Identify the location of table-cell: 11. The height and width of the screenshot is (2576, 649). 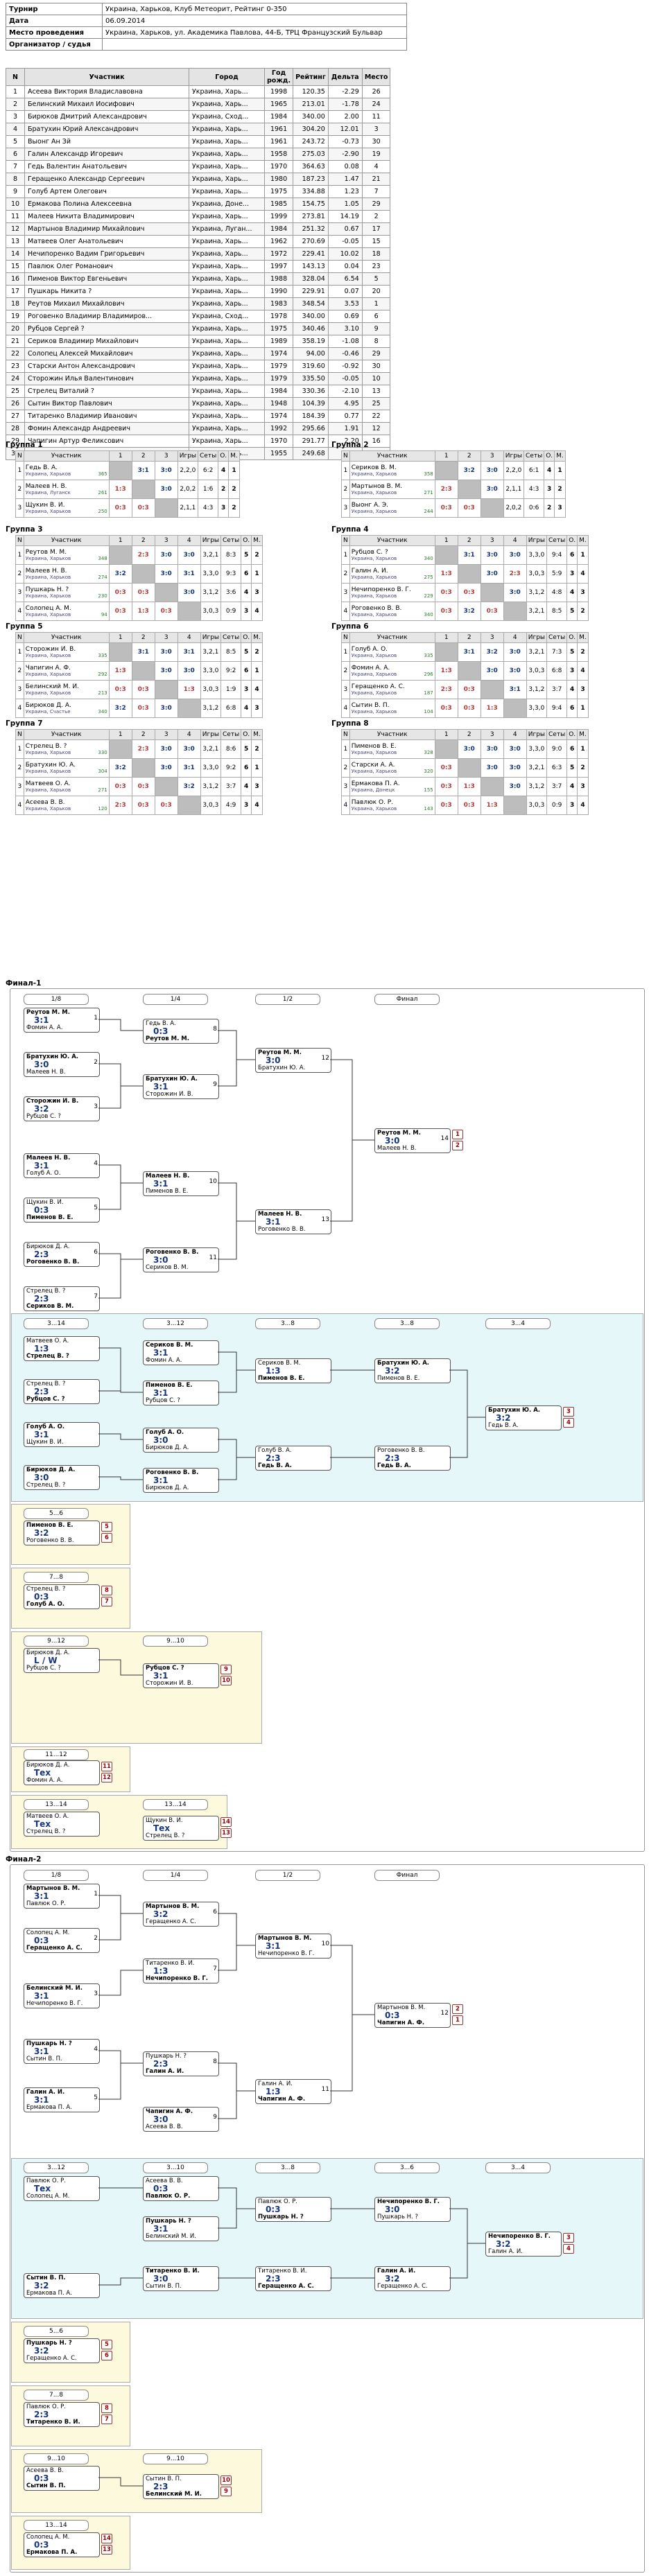
(15, 216).